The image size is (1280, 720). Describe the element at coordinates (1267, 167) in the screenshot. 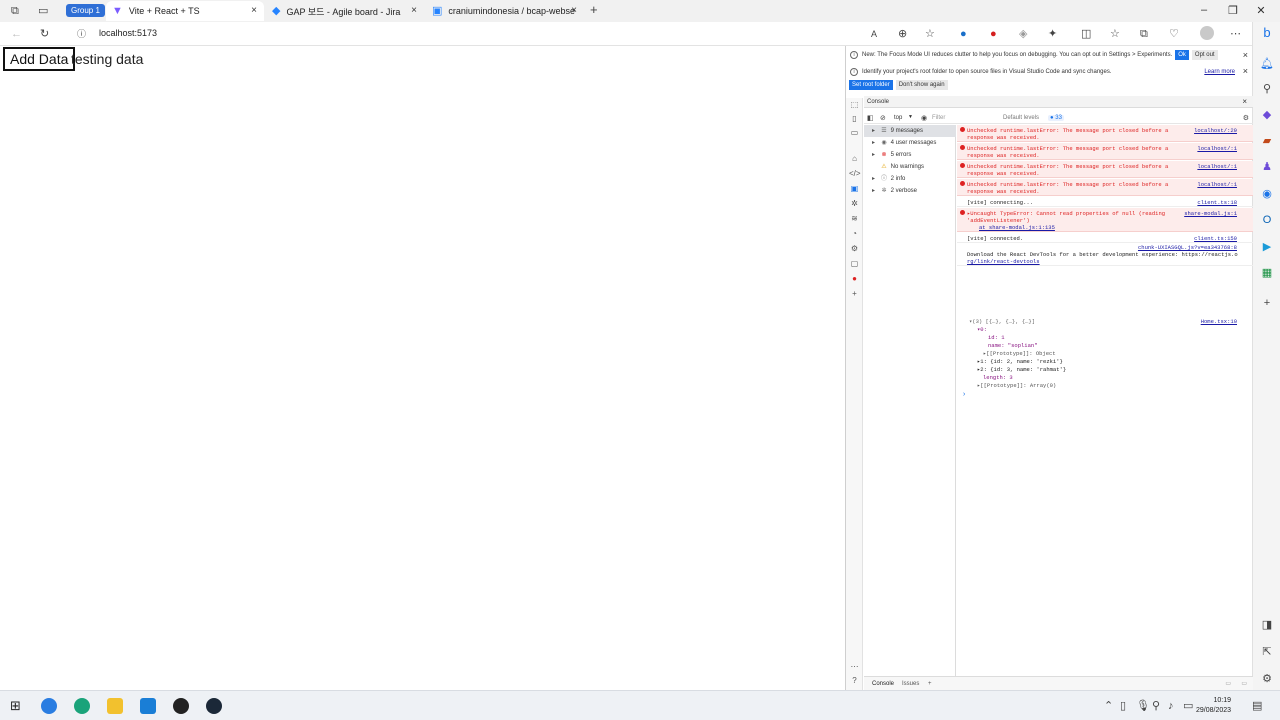

I see `games-icon: ♟` at that location.